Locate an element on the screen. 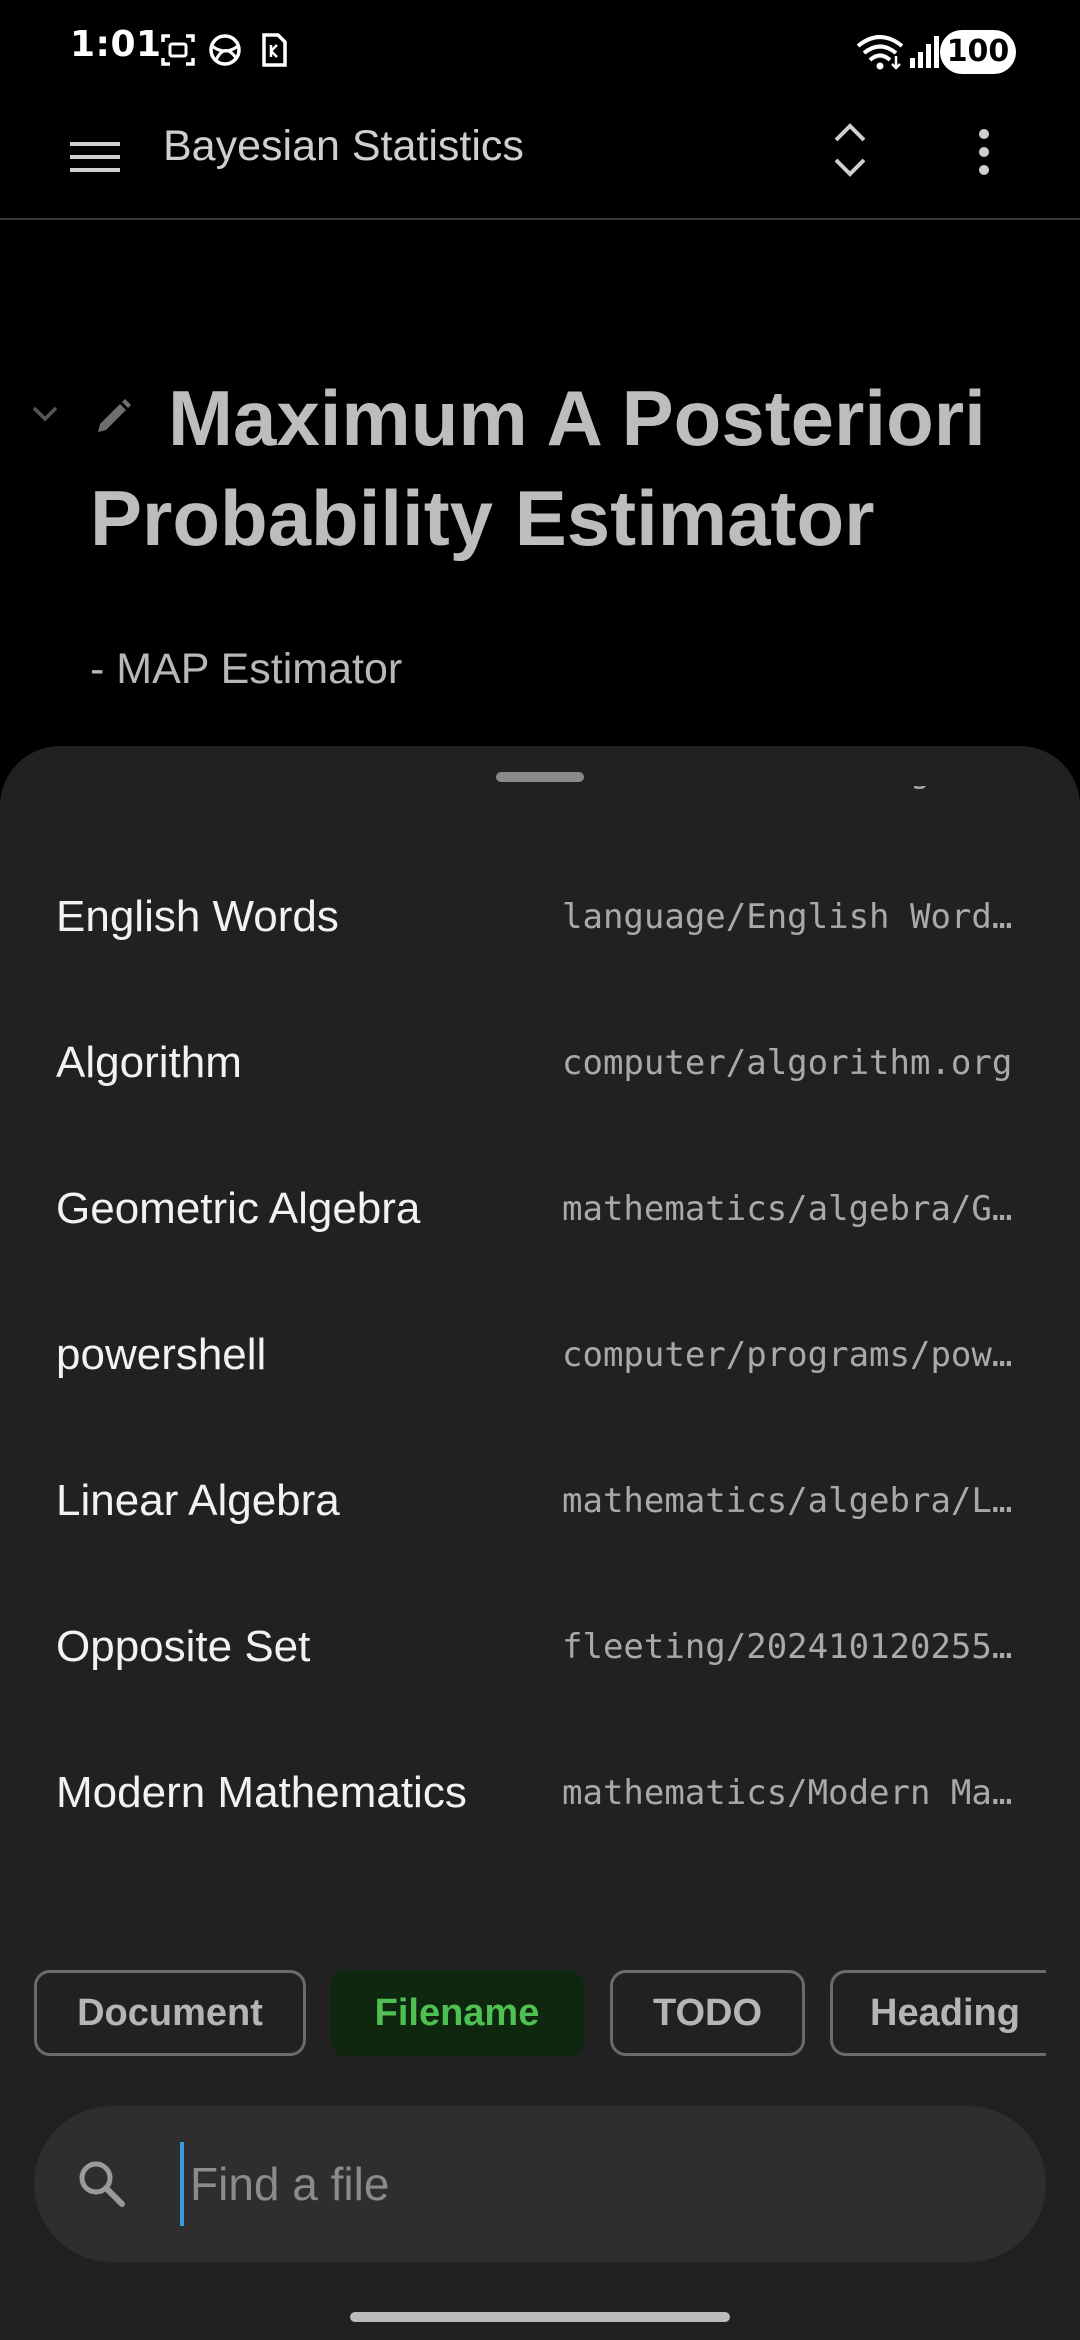 This screenshot has width=1080, height=2340. file-name: Linear Algebra is located at coordinates (198, 1500).